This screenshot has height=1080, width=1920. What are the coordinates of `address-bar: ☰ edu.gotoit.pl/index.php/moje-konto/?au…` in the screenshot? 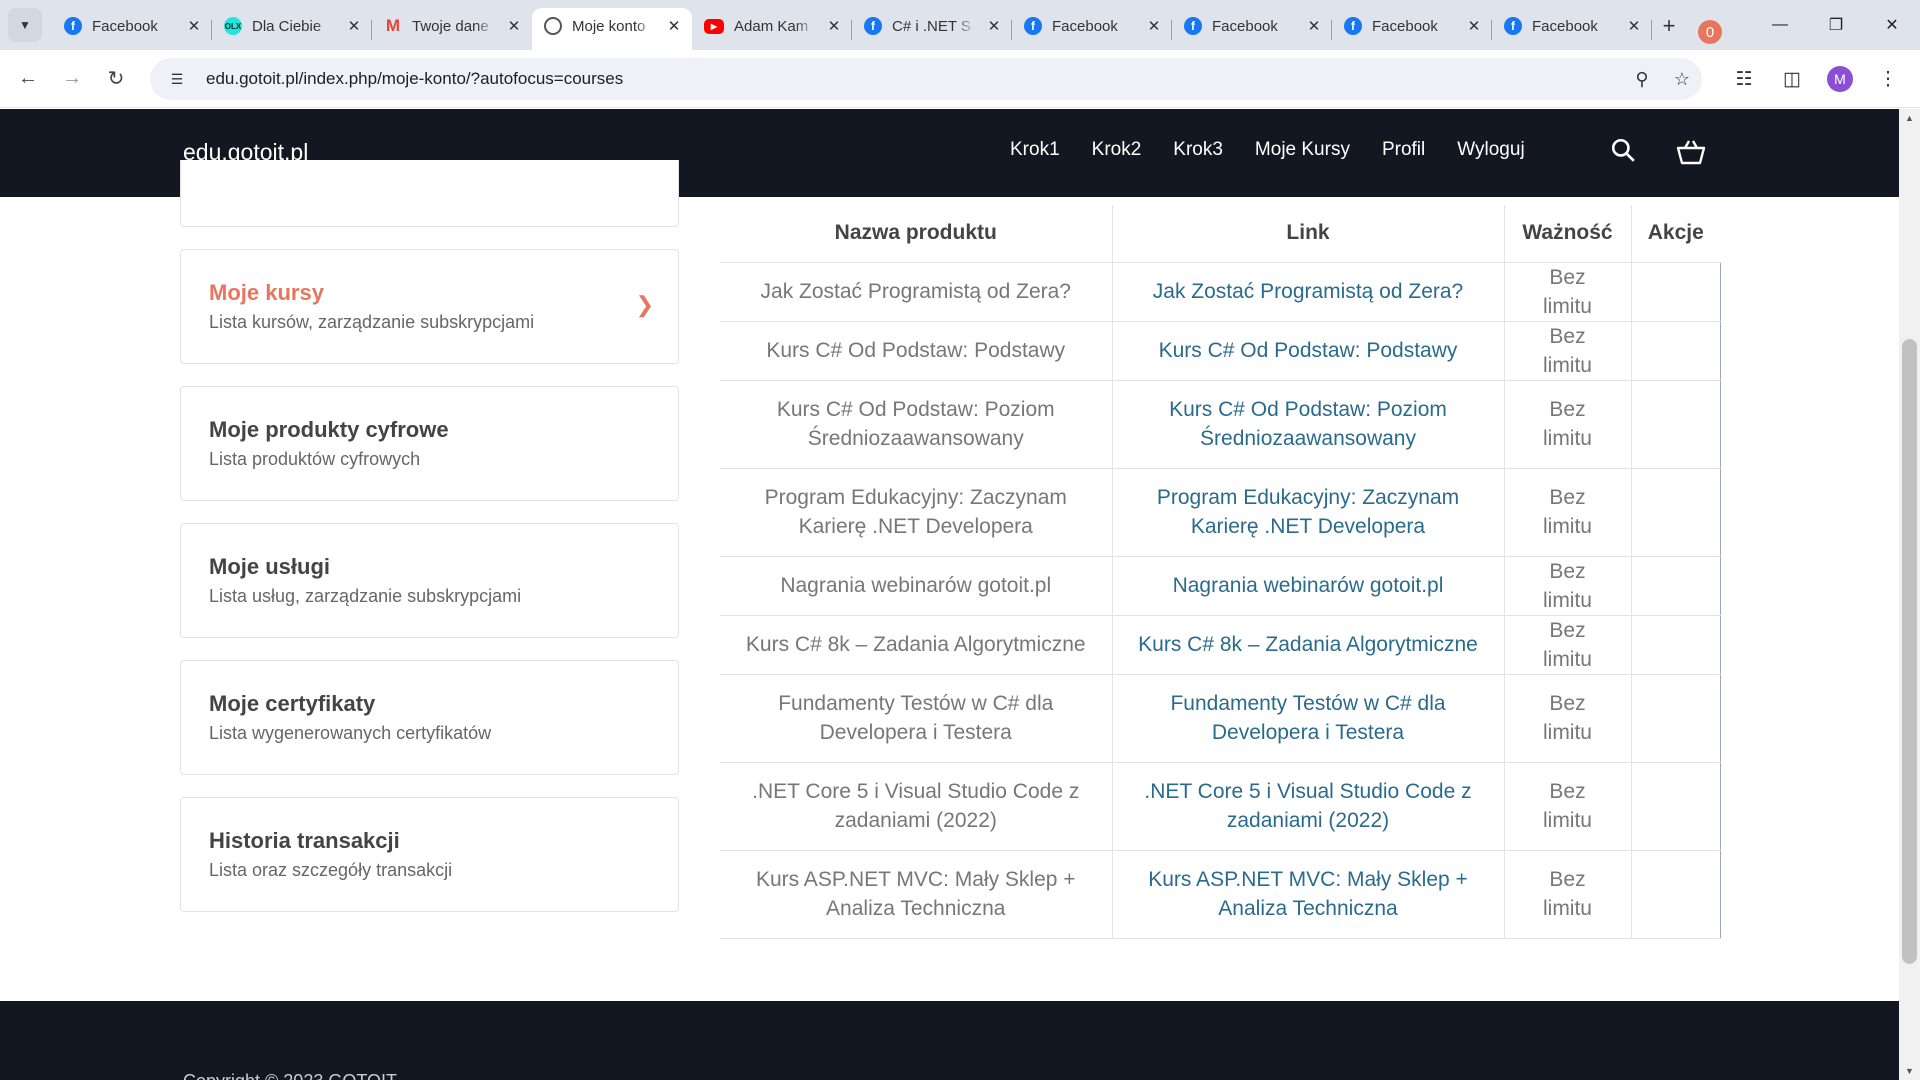 It's located at (926, 79).